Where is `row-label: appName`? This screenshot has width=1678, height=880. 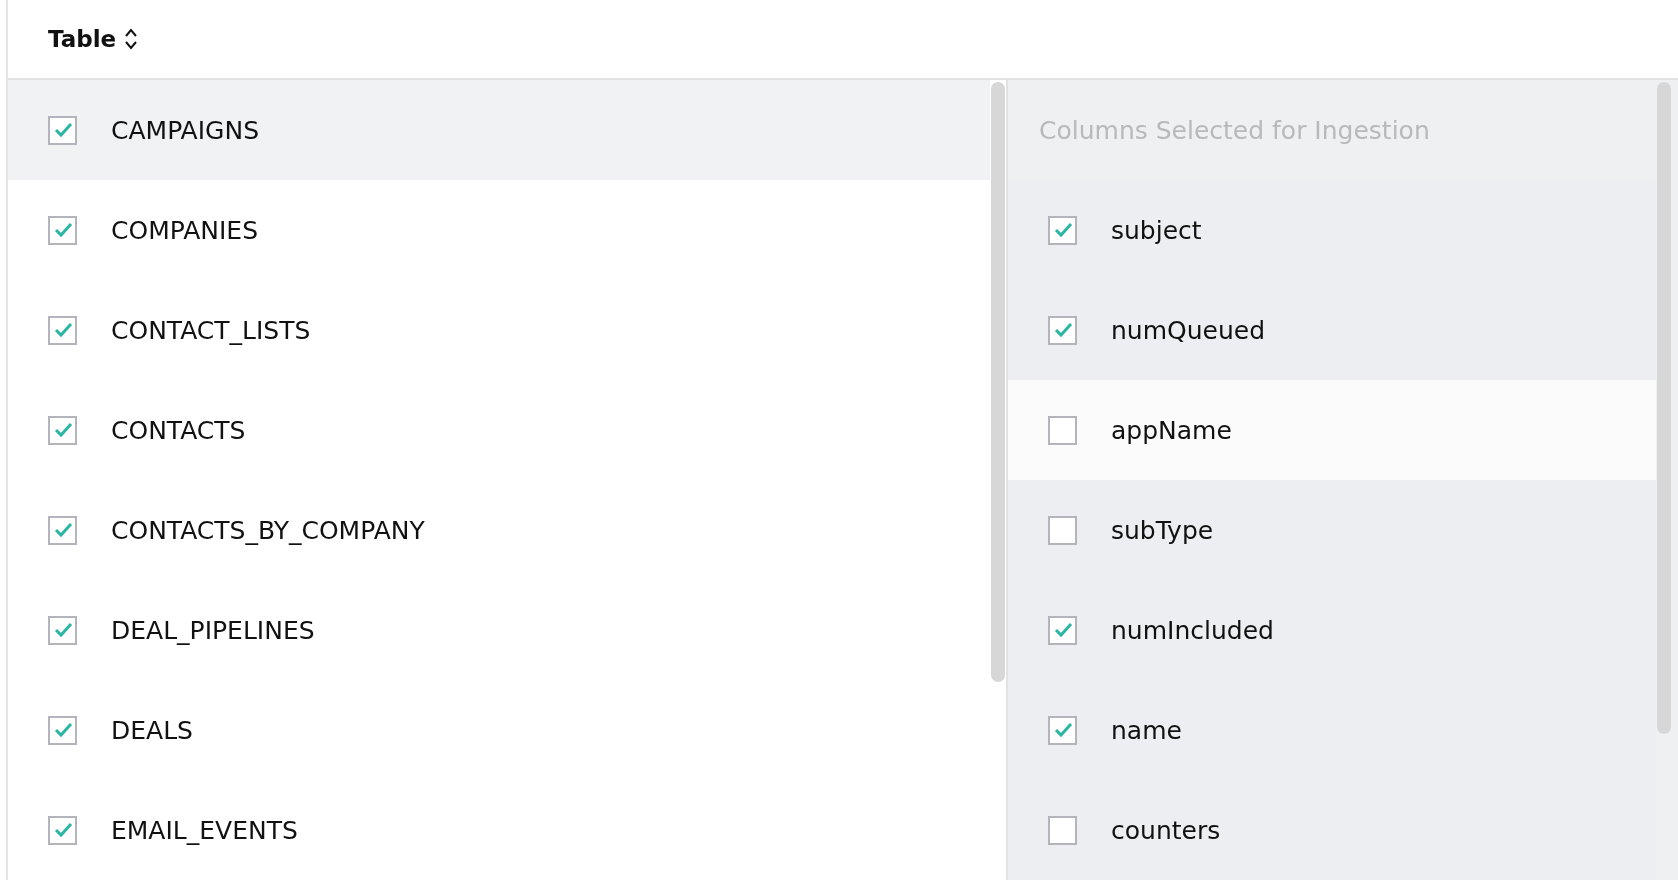
row-label: appName is located at coordinates (1171, 430).